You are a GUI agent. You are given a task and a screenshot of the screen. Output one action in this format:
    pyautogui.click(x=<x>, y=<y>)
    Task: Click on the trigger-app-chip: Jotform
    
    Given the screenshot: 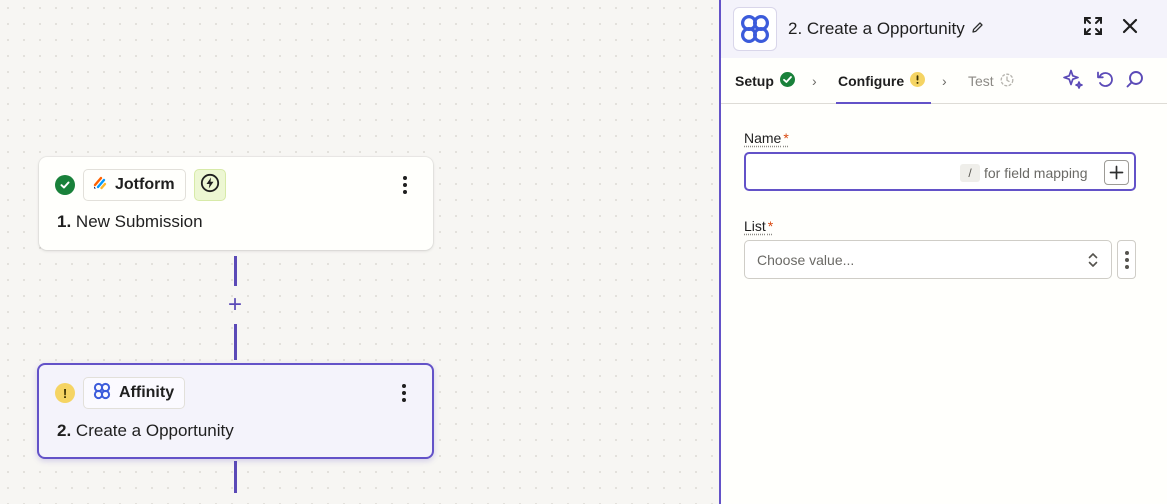 What is the action you would take?
    pyautogui.click(x=134, y=185)
    